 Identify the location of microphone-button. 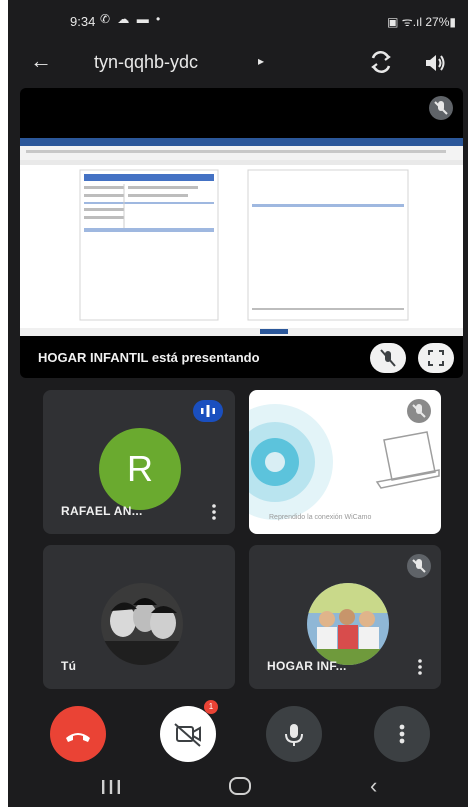
(294, 734).